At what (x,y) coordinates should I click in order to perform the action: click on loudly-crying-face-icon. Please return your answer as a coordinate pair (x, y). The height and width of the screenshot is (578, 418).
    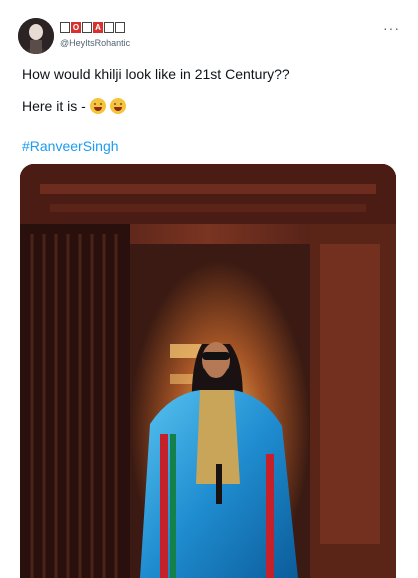
    Looking at the image, I should click on (117, 106).